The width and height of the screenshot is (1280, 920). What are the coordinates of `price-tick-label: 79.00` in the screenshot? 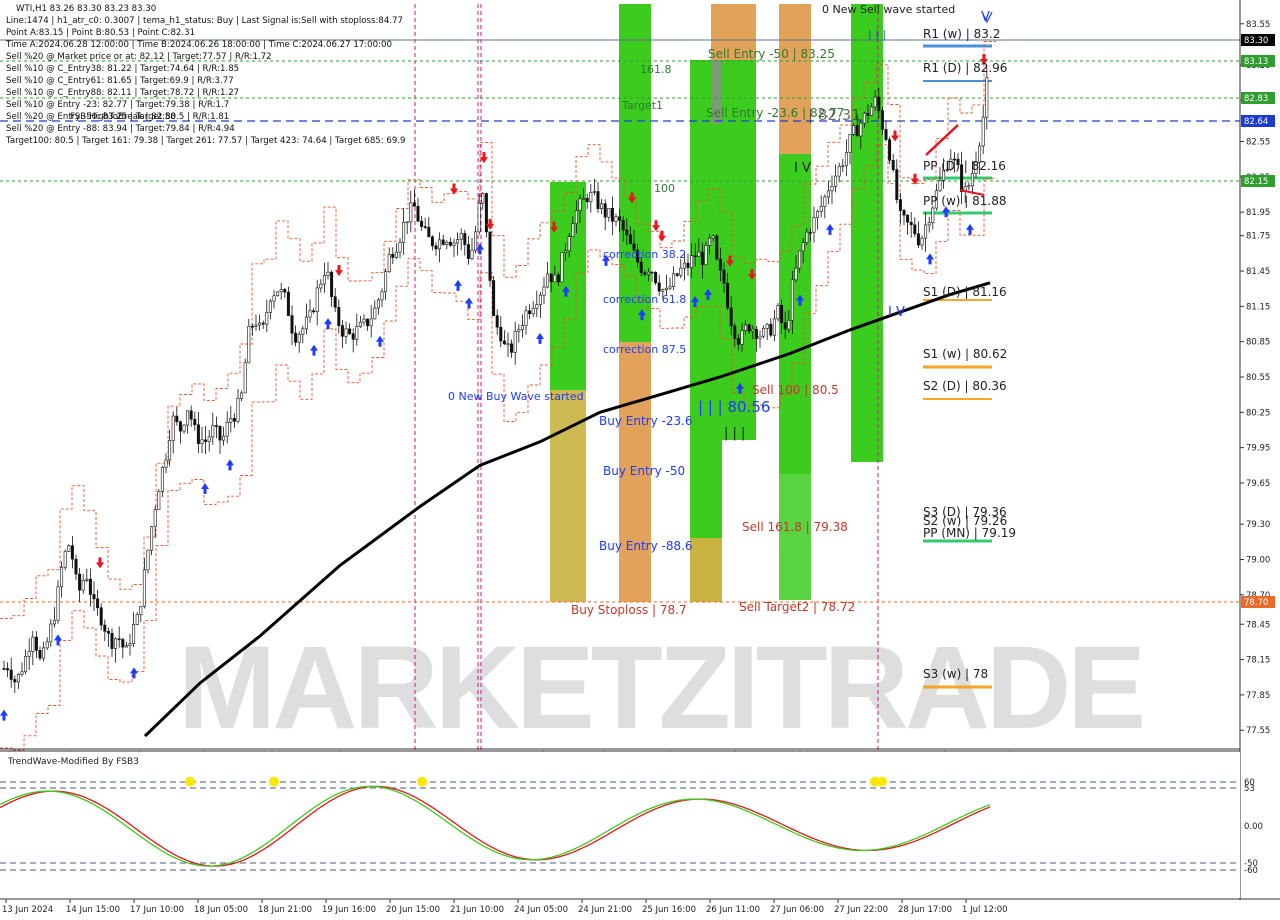 It's located at (1258, 561).